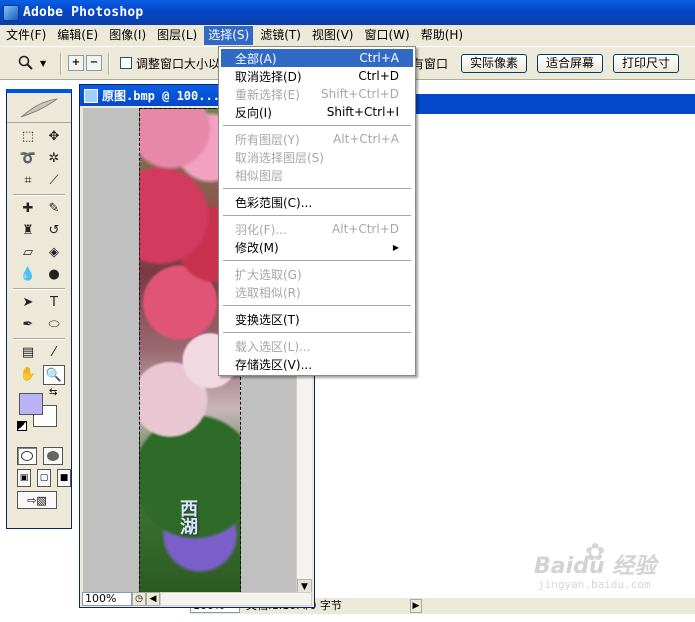  What do you see at coordinates (28, 181) in the screenshot?
I see `crop-tool-icon: ⌗` at bounding box center [28, 181].